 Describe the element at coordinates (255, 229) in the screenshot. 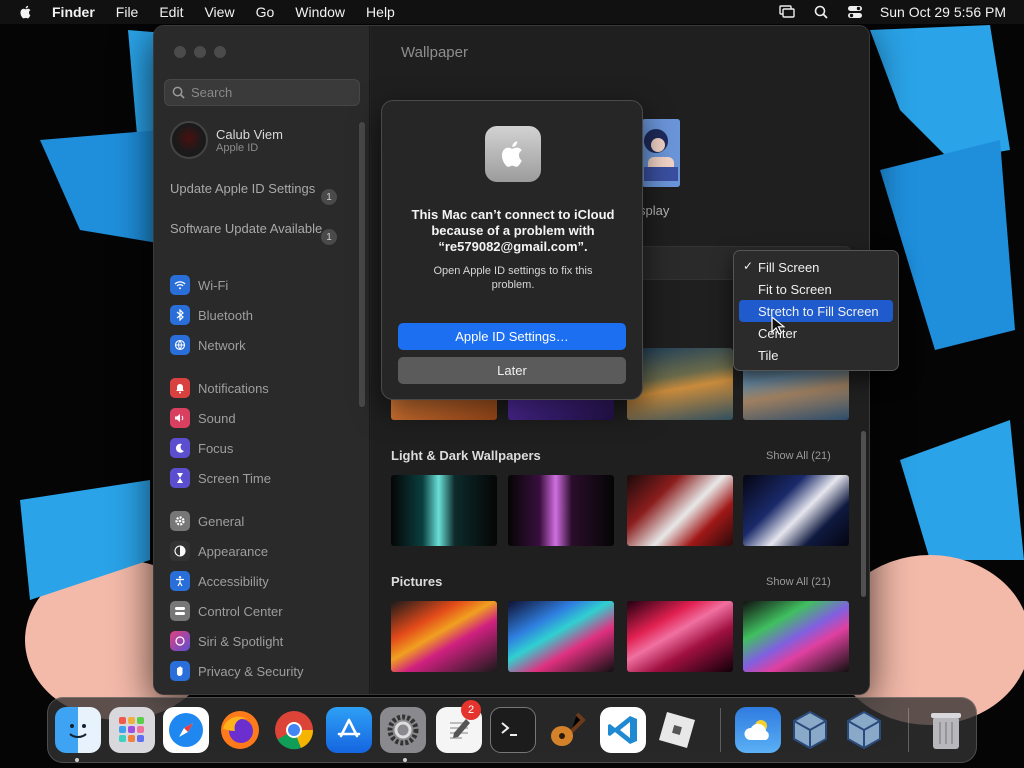

I see `sidebar-notice-software-update: Software Update Available` at that location.